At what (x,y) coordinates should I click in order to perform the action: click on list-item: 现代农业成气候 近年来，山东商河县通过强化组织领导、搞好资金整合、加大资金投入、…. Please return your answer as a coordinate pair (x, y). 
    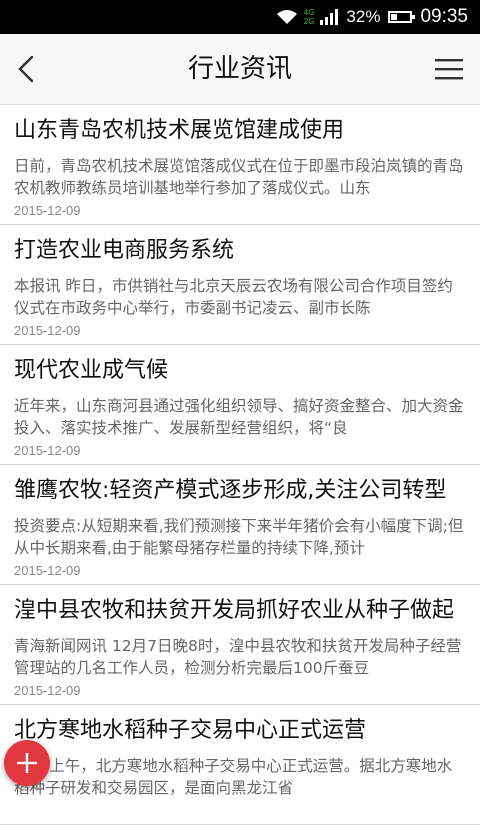
    Looking at the image, I should click on (240, 405).